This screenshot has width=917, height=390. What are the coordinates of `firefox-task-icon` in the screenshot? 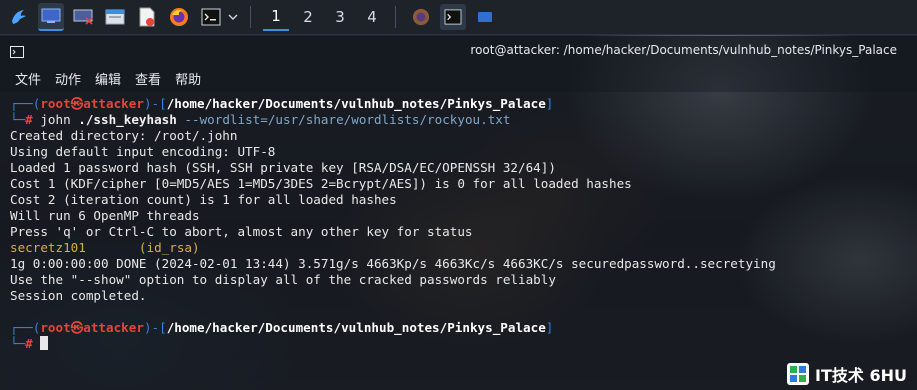 It's located at (421, 17).